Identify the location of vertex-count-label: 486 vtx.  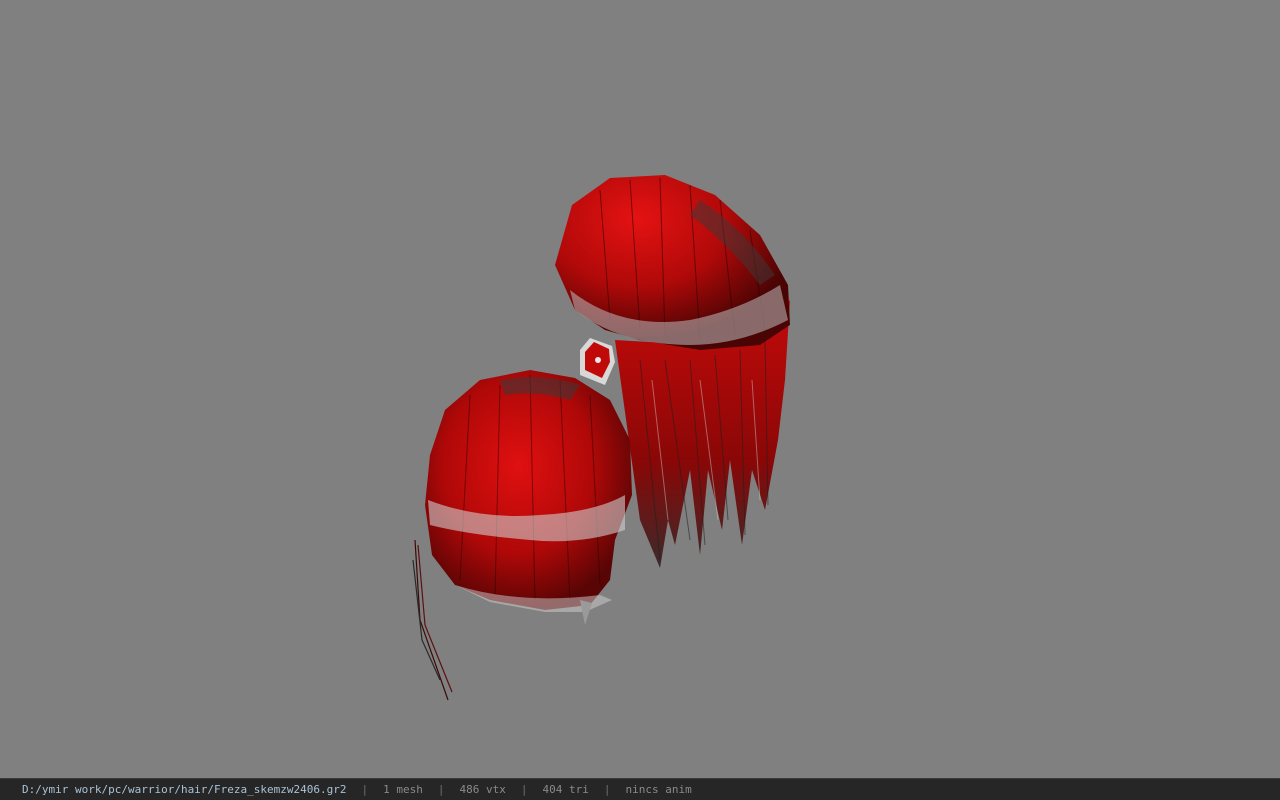
(482, 789).